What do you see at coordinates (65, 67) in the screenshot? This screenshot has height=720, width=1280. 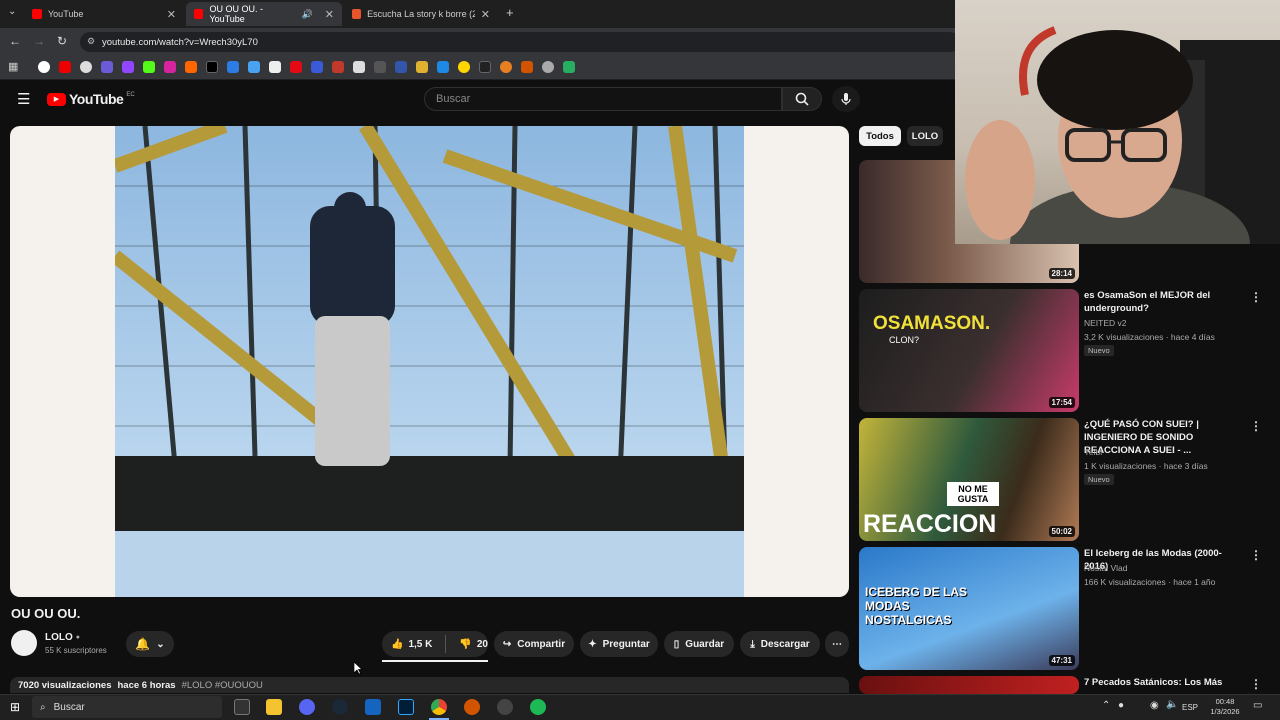 I see `youtube-bookmark-icon` at bounding box center [65, 67].